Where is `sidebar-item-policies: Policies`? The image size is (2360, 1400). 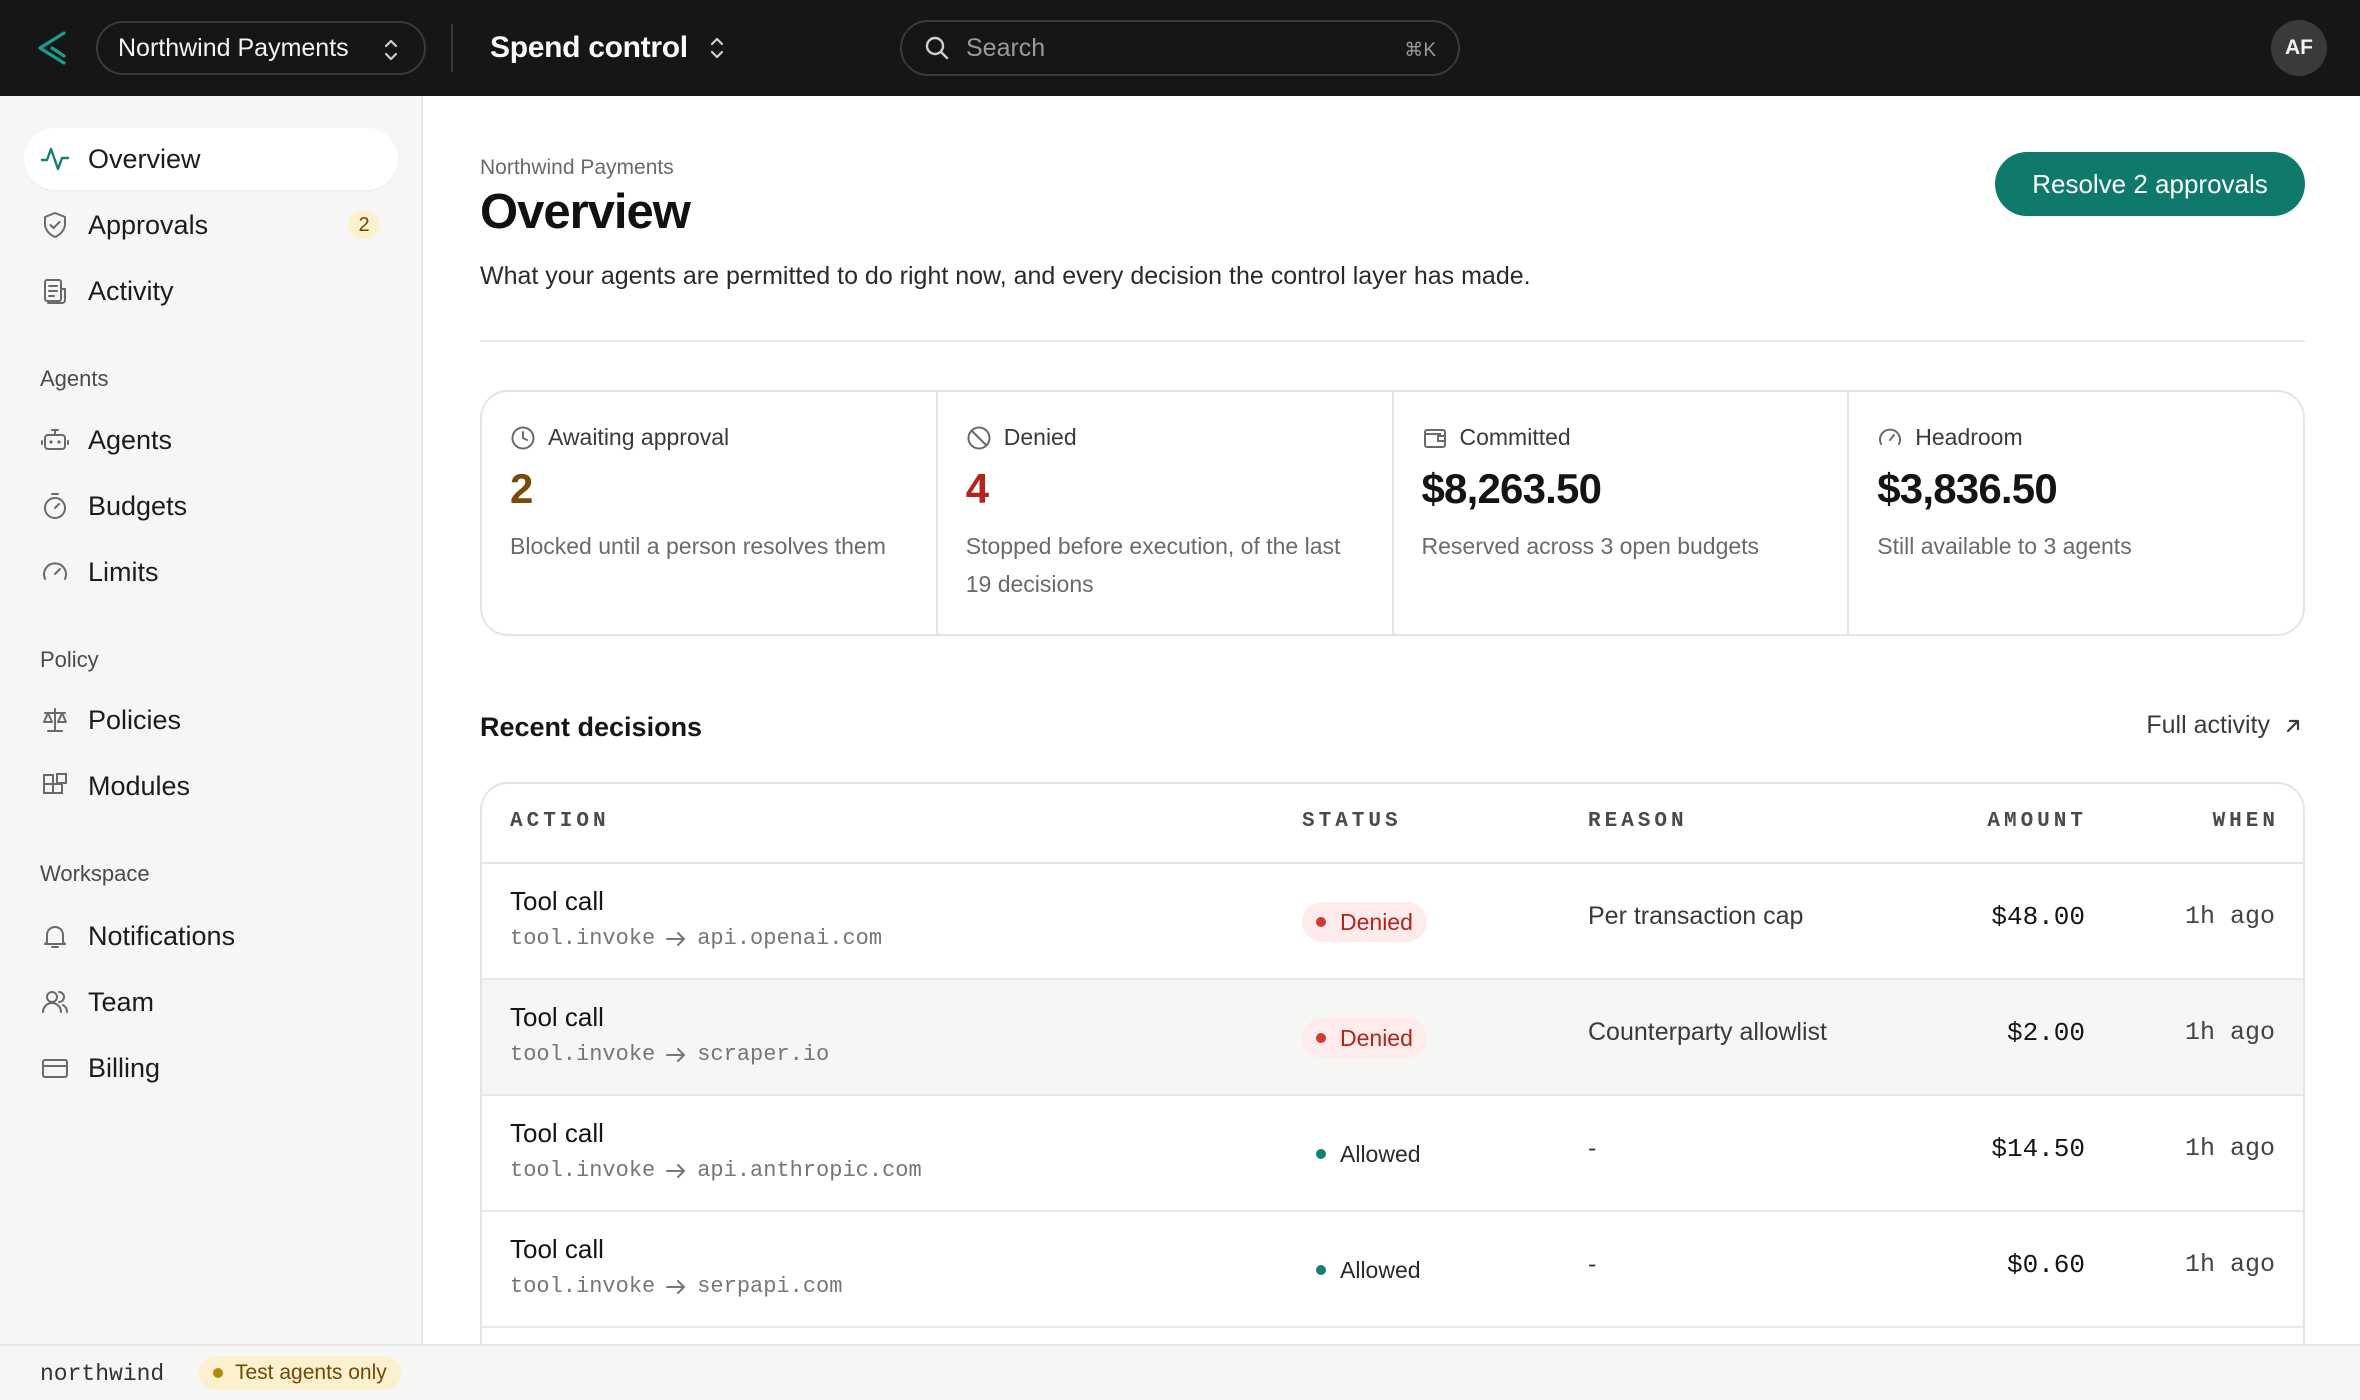
sidebar-item-policies: Policies is located at coordinates (211, 720).